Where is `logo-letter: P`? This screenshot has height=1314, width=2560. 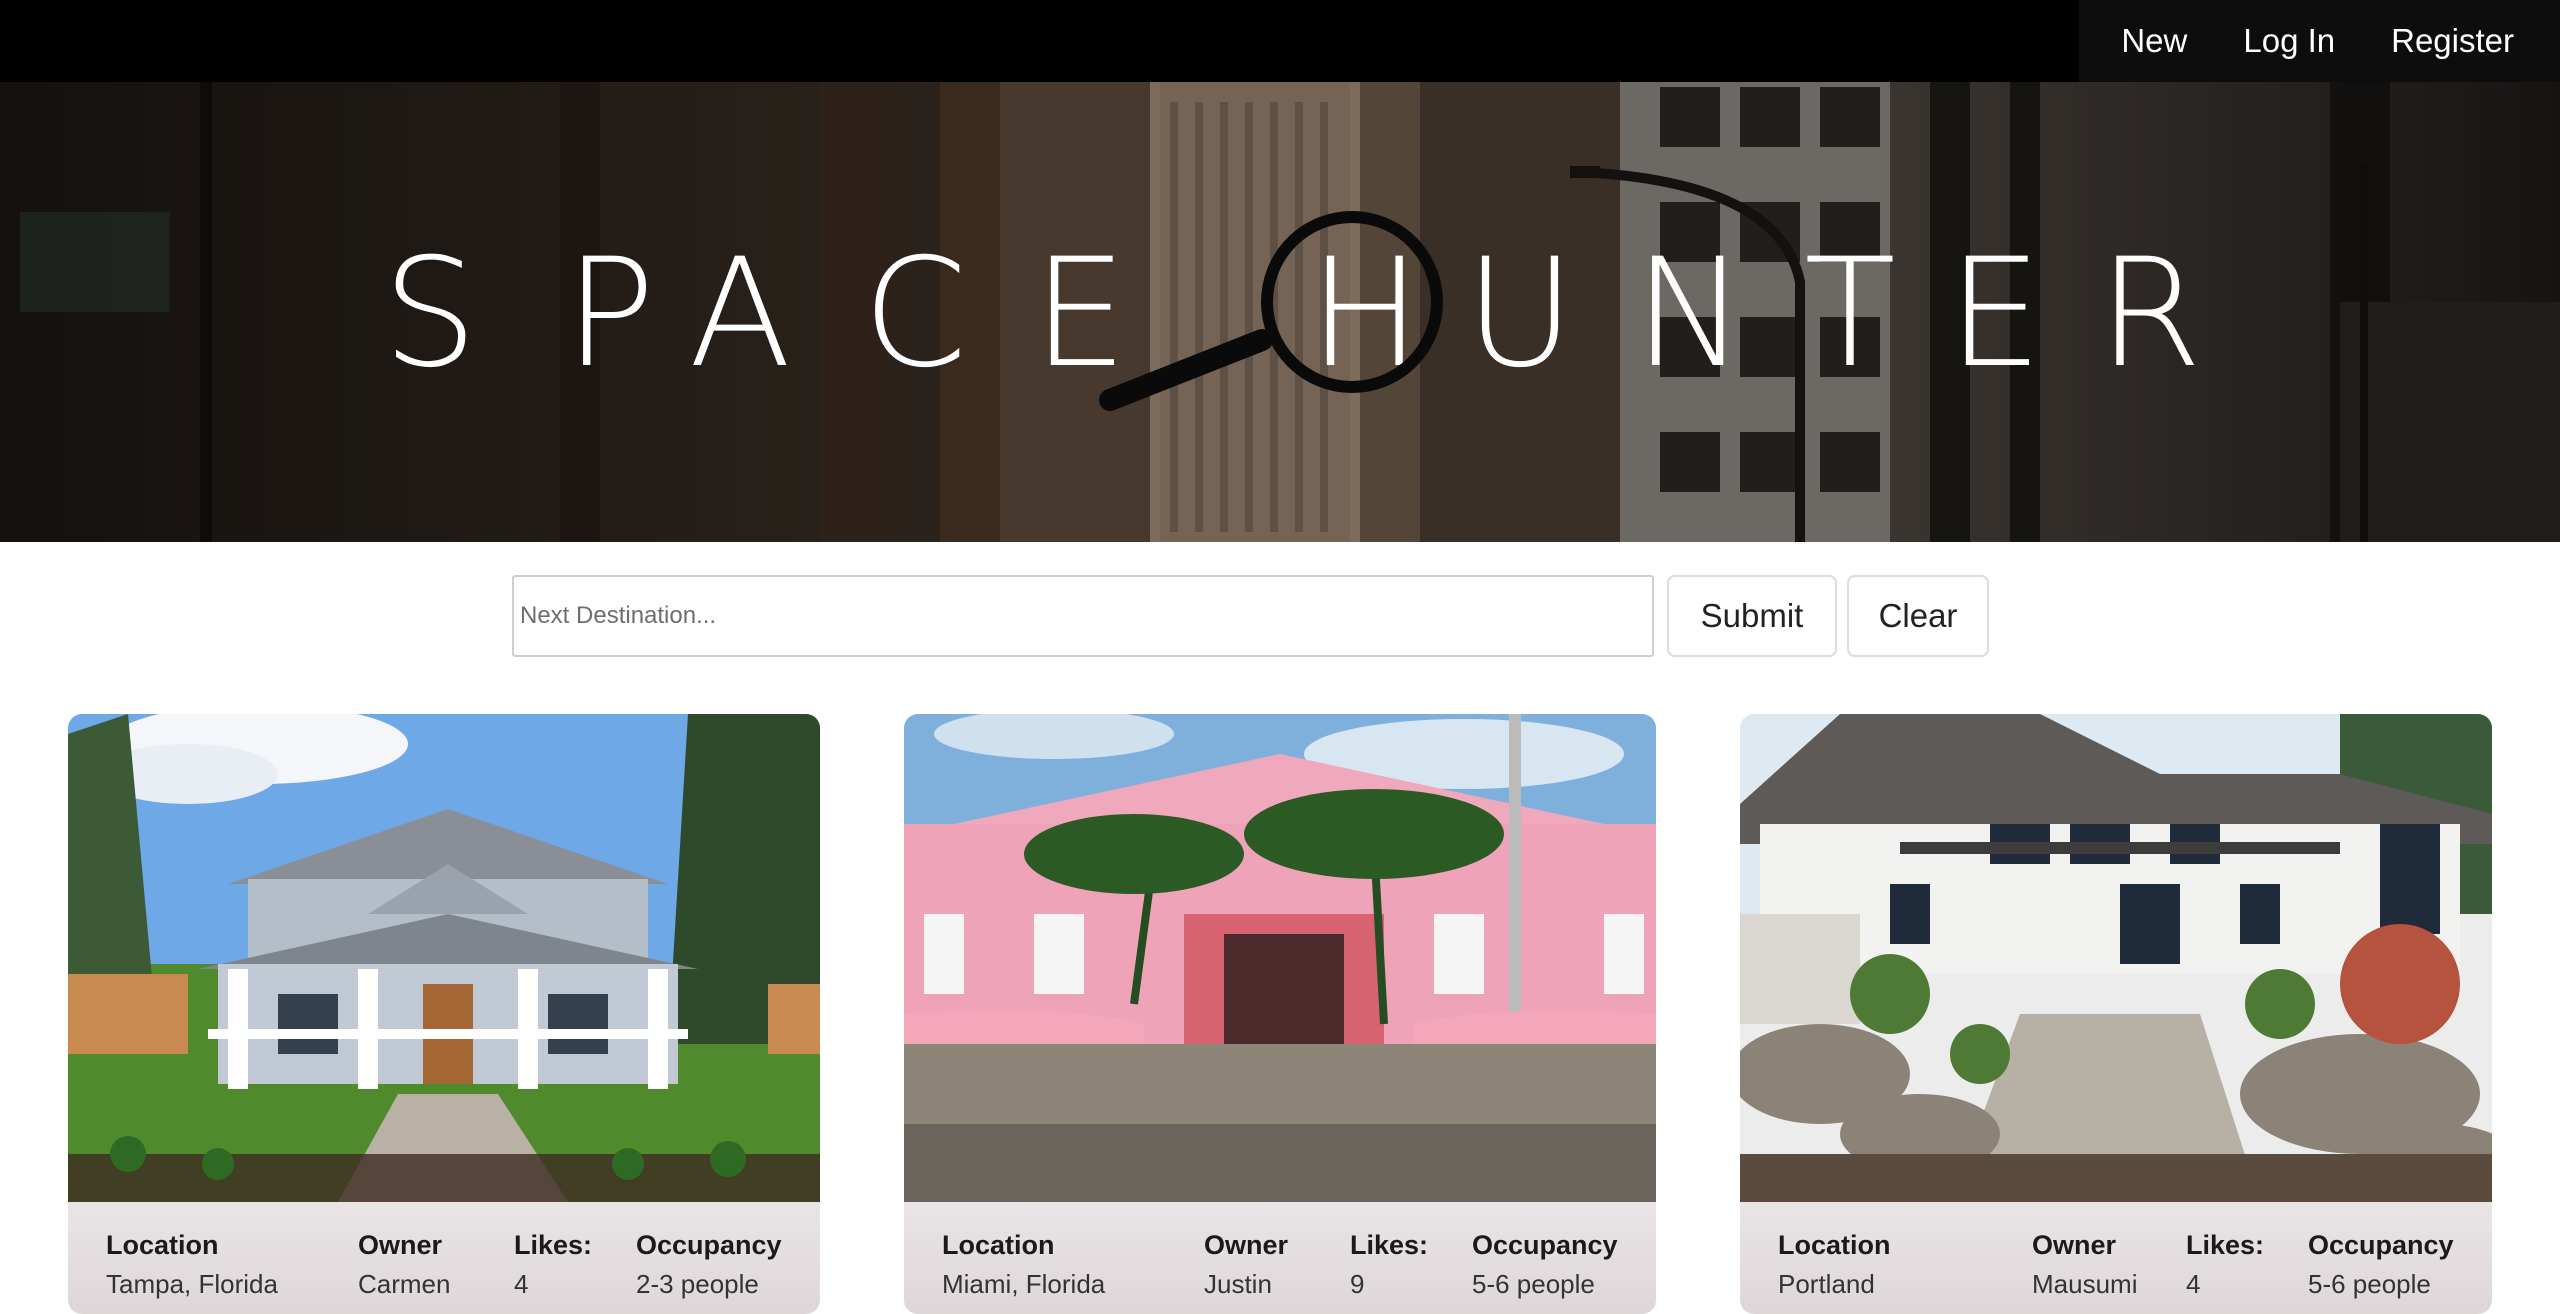
logo-letter: P is located at coordinates (610, 314).